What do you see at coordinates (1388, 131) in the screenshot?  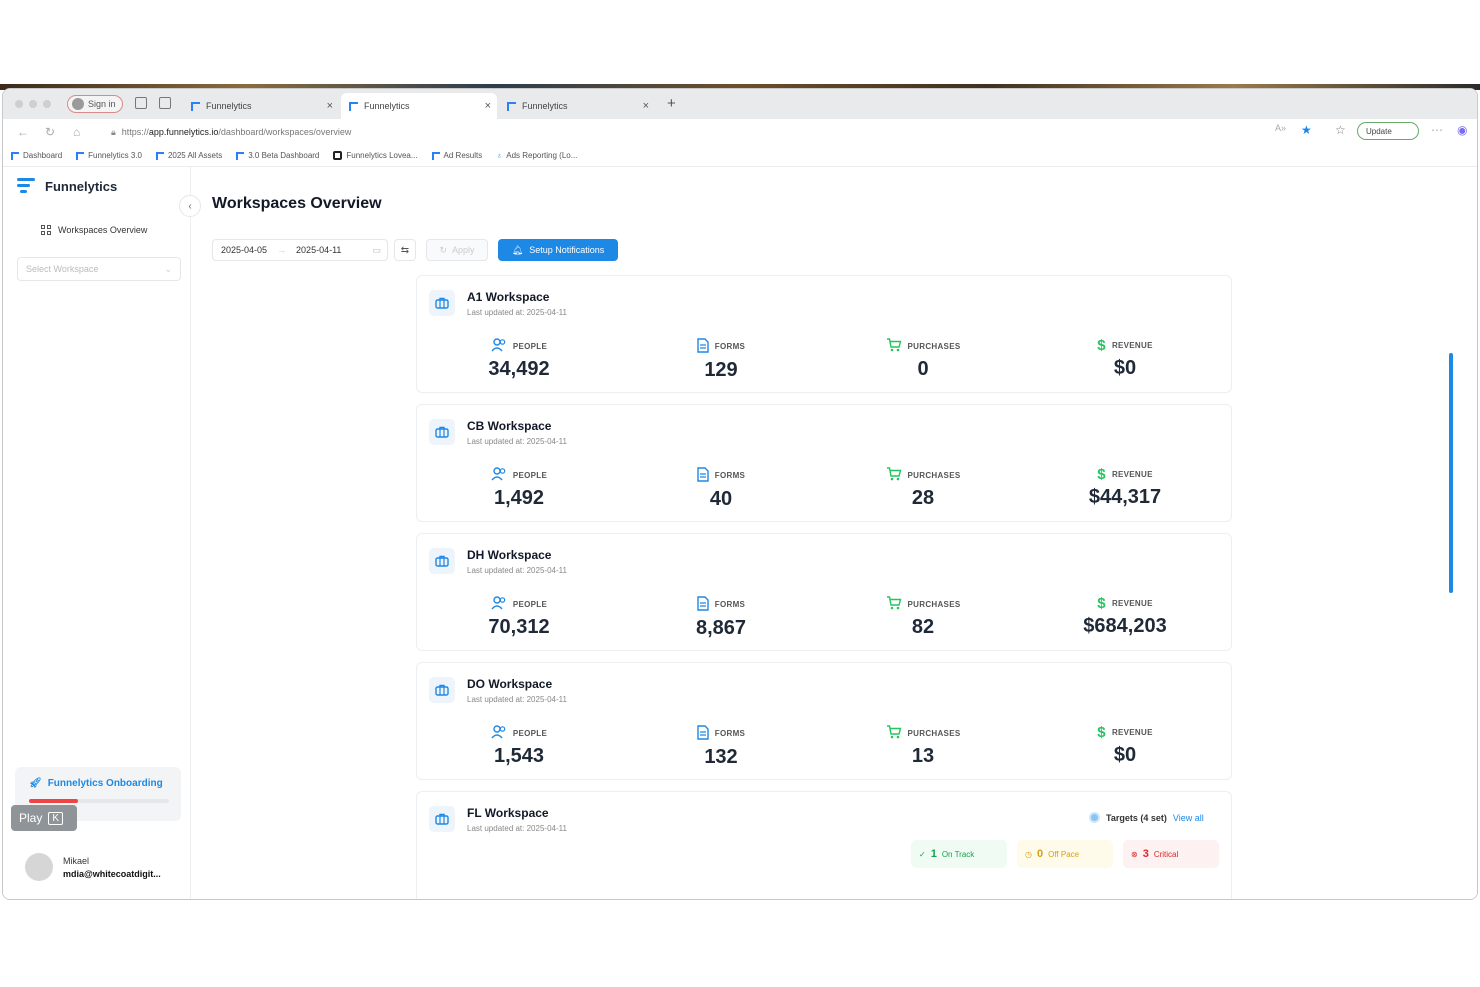 I see `update-button: Update` at bounding box center [1388, 131].